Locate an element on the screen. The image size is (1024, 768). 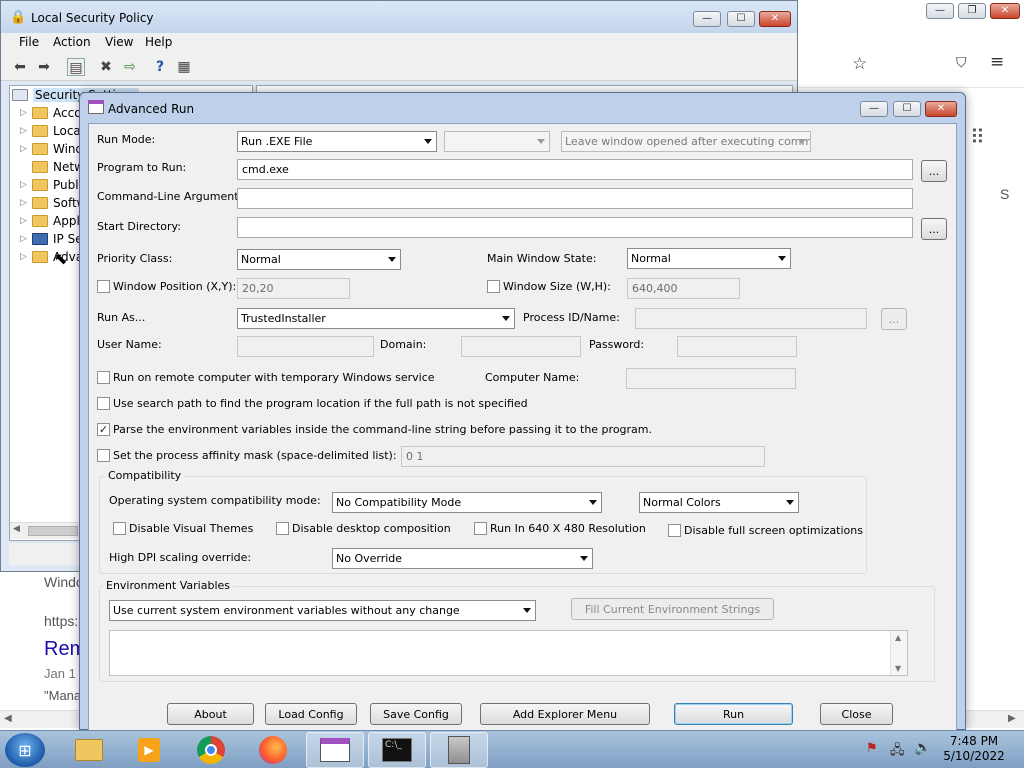
forward-arrow-icon: ➡ is located at coordinates (44, 67).